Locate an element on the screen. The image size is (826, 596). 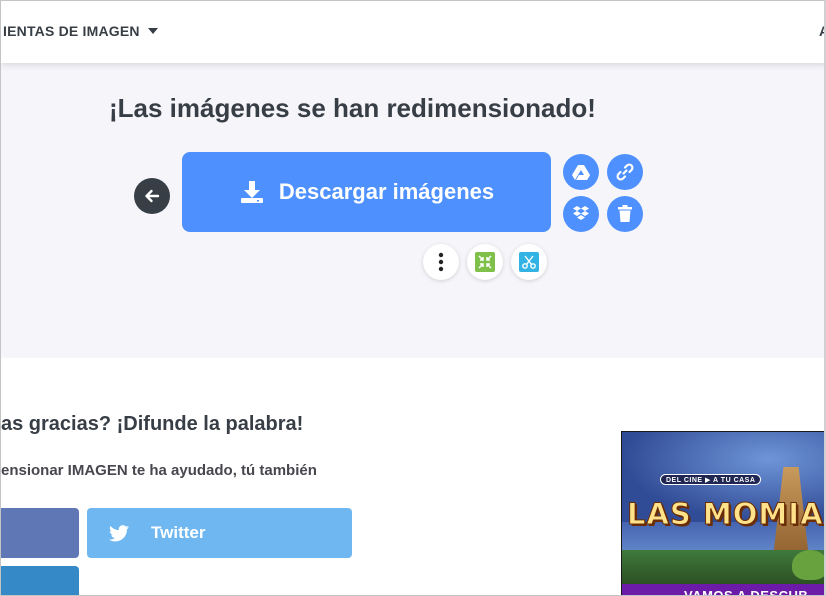
navbar-right-item: A is located at coordinates (821, 31).